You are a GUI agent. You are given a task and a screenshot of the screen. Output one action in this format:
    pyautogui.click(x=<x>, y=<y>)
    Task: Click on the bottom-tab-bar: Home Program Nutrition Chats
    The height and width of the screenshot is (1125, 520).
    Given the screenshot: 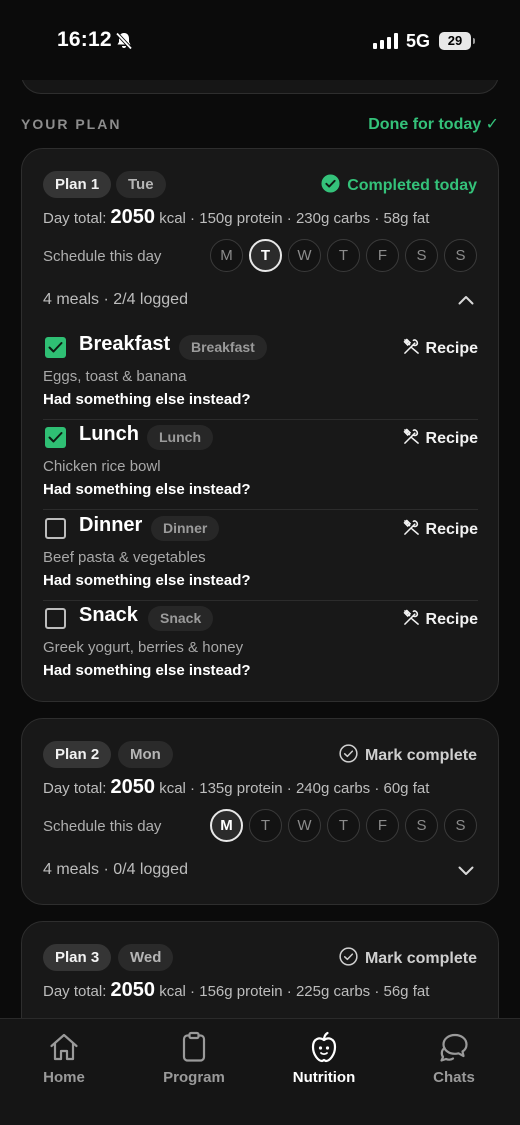 What is the action you would take?
    pyautogui.click(x=260, y=1071)
    